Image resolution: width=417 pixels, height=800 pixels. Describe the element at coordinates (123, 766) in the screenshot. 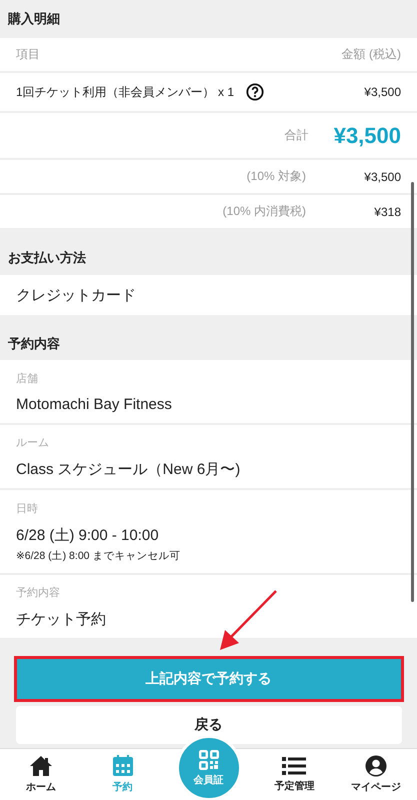

I see `calendar-icon` at that location.